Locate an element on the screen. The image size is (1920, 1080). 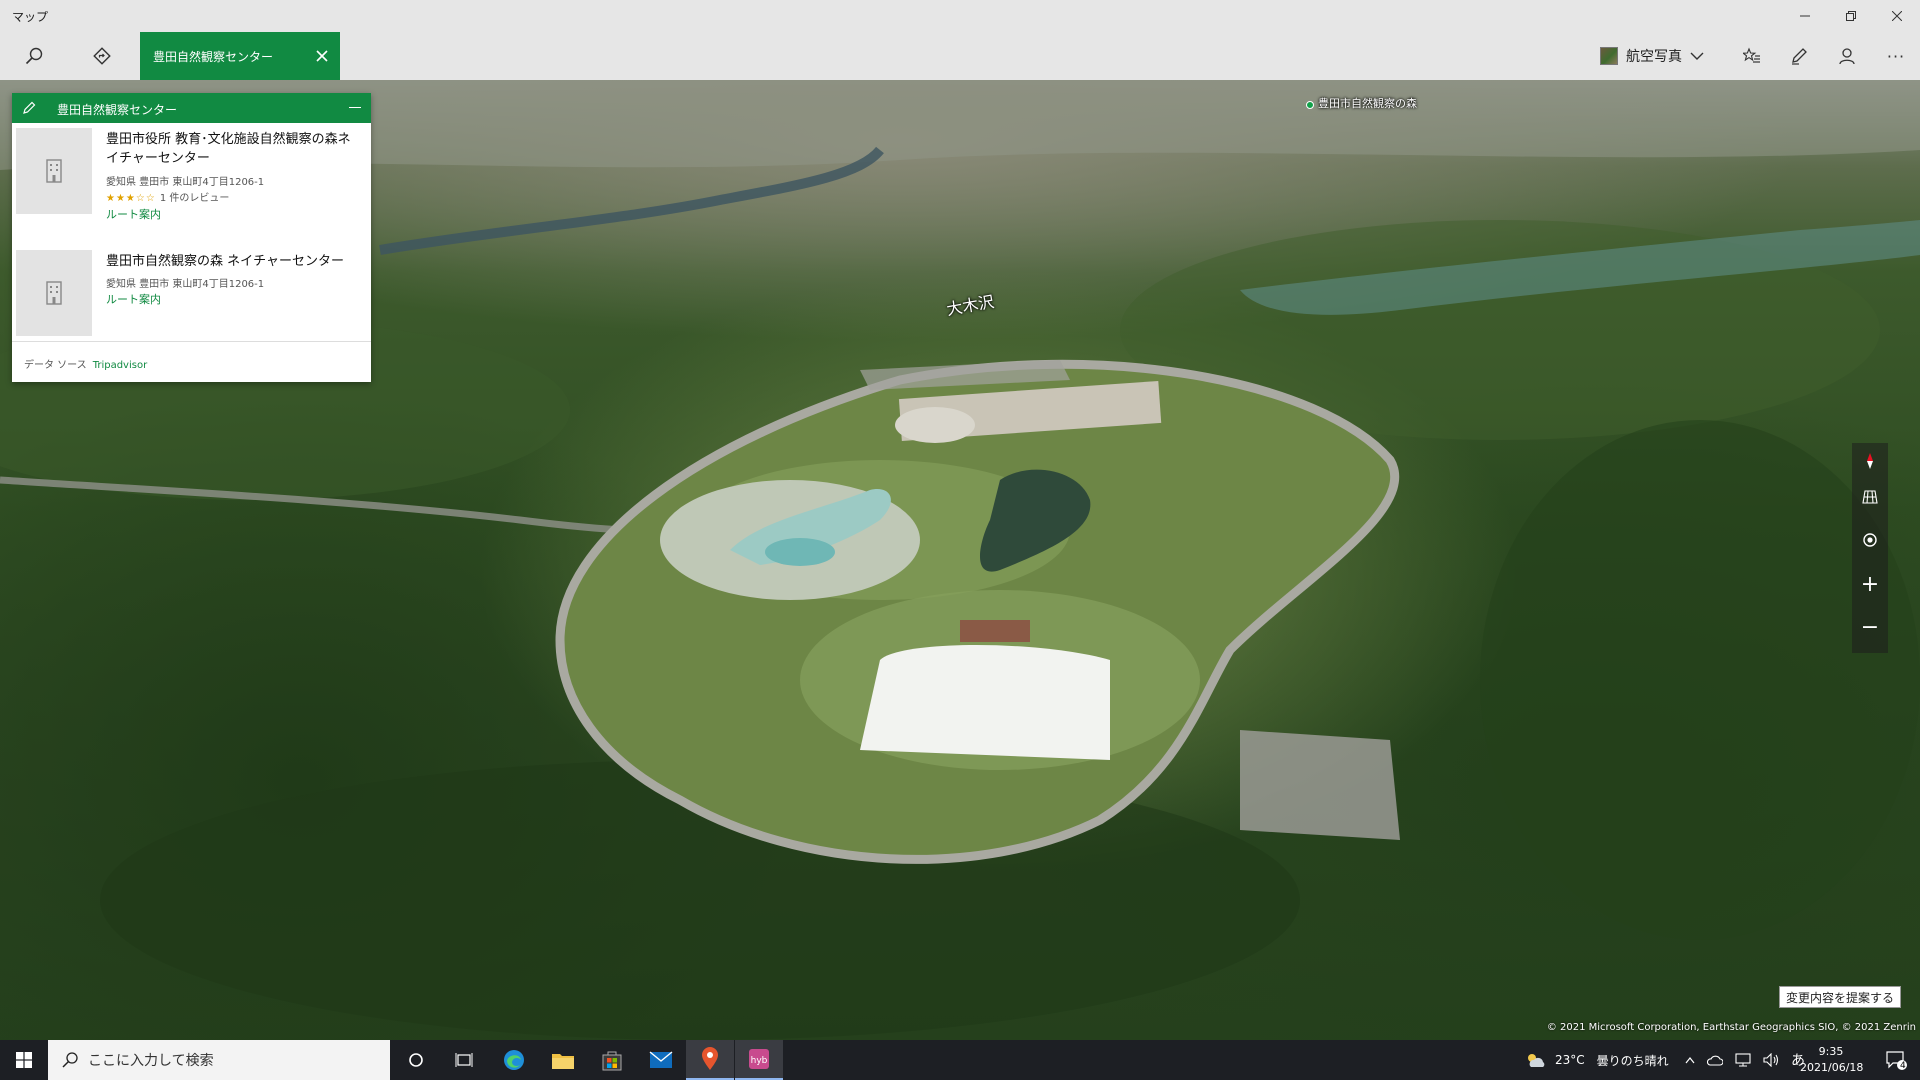
edge-button is located at coordinates (514, 1060).